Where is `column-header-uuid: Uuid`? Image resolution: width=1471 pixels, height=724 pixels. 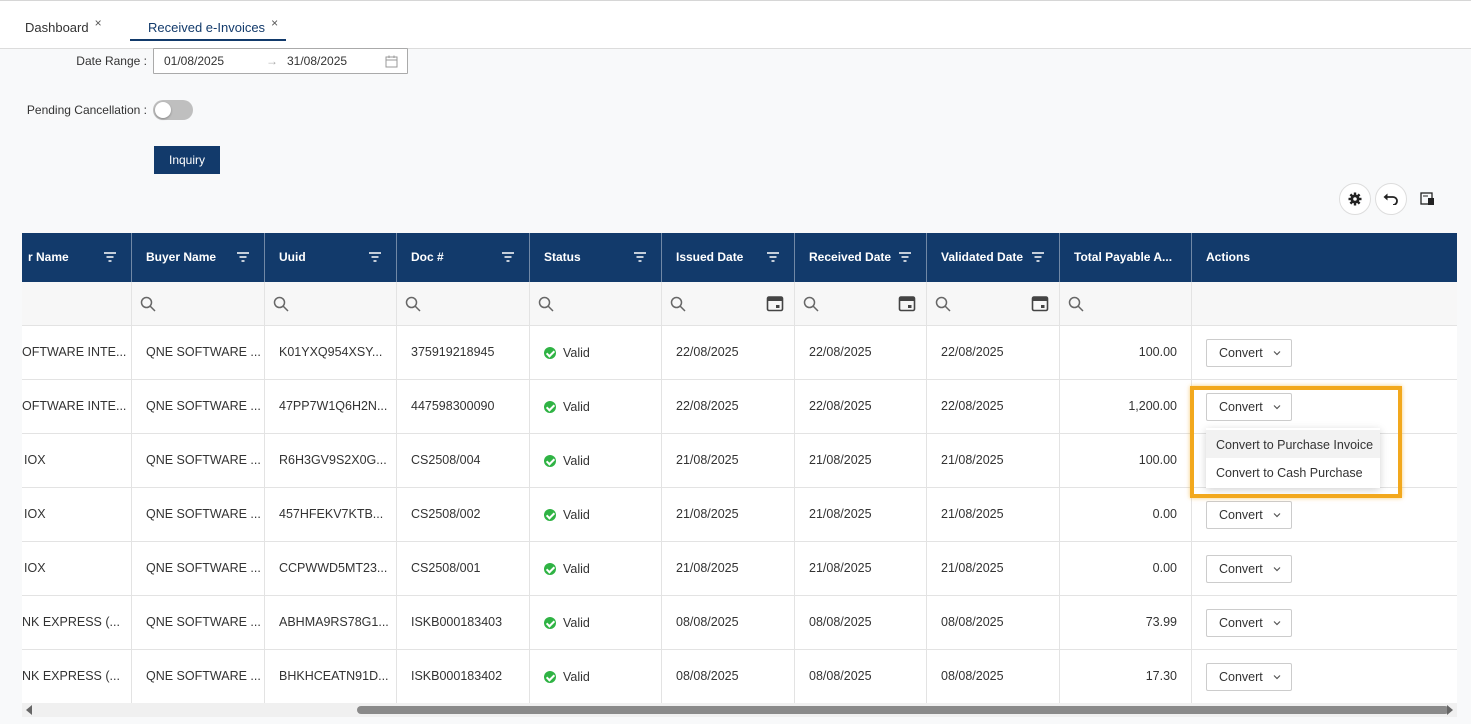
column-header-uuid: Uuid is located at coordinates (331, 257).